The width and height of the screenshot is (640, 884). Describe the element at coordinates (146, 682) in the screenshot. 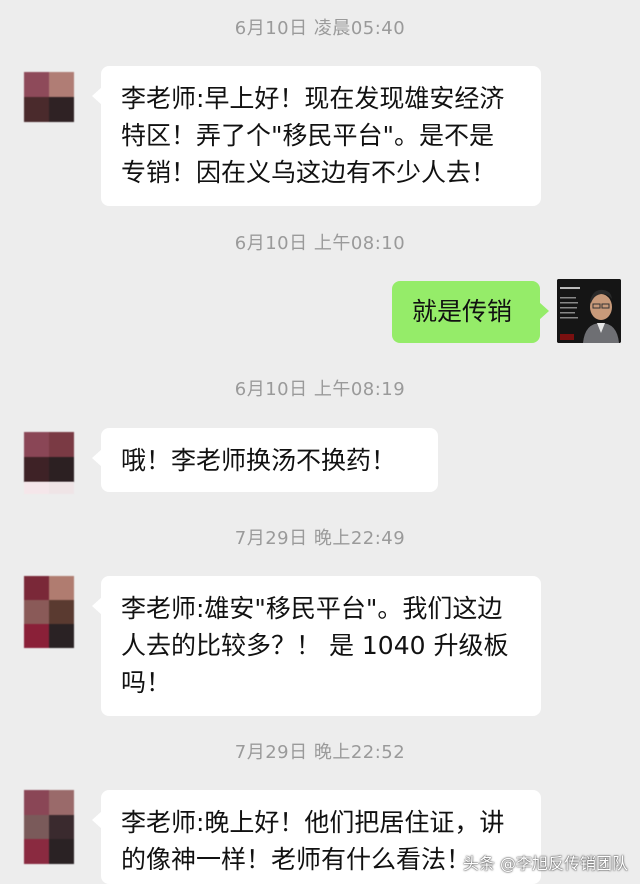

I see `message-text: 吗！` at that location.